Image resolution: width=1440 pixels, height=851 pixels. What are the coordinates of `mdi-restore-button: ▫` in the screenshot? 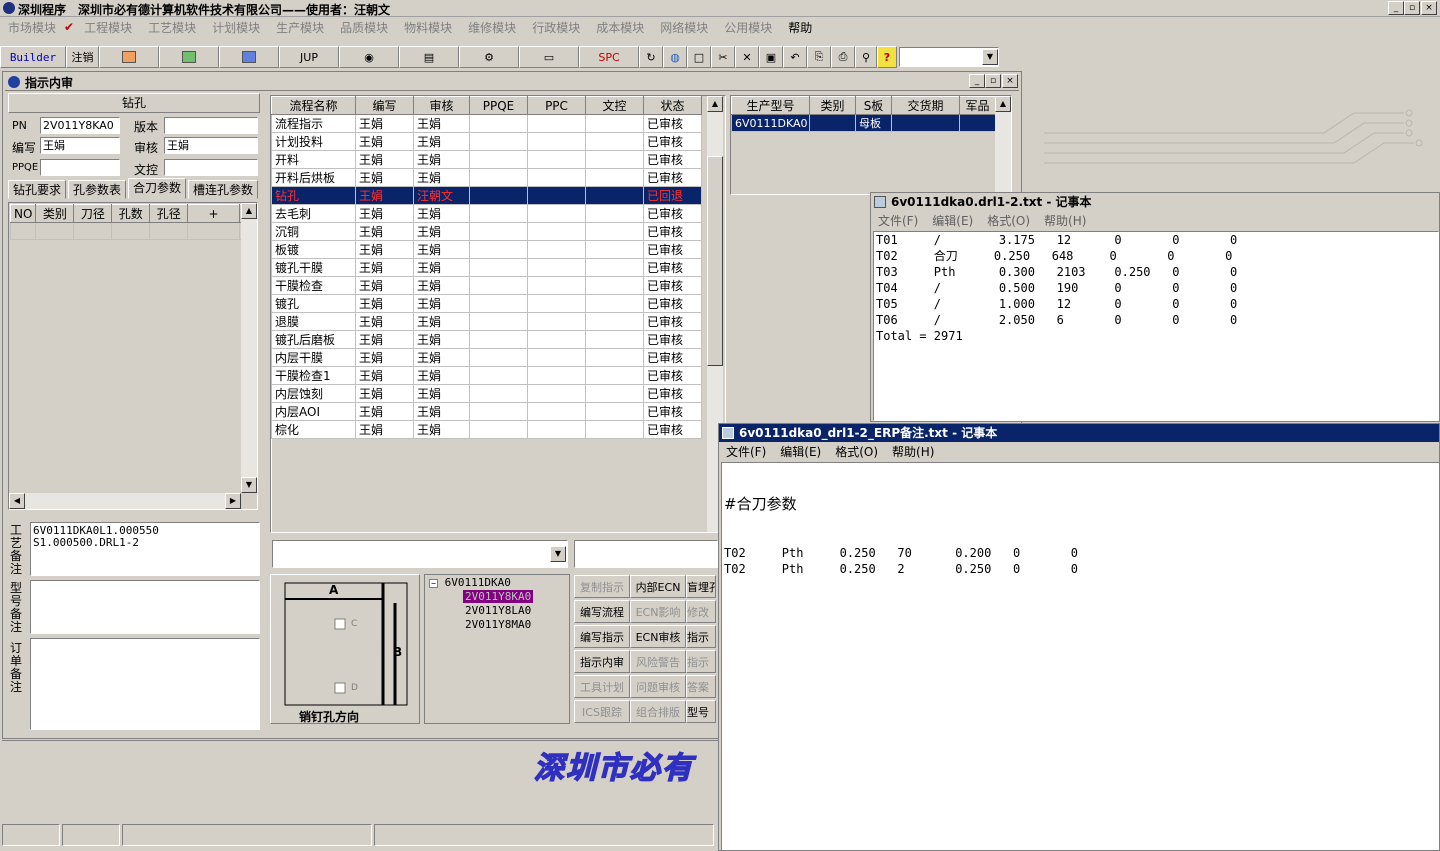 It's located at (993, 81).